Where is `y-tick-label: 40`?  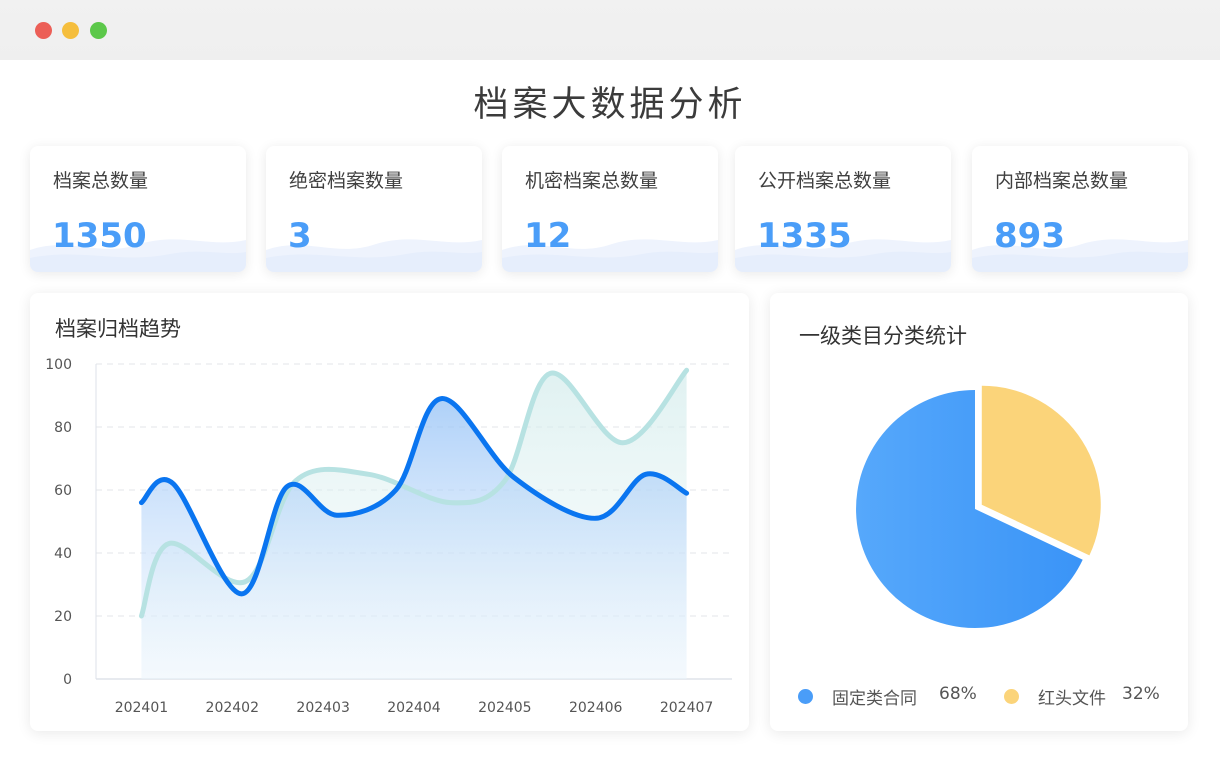 y-tick-label: 40 is located at coordinates (63, 554).